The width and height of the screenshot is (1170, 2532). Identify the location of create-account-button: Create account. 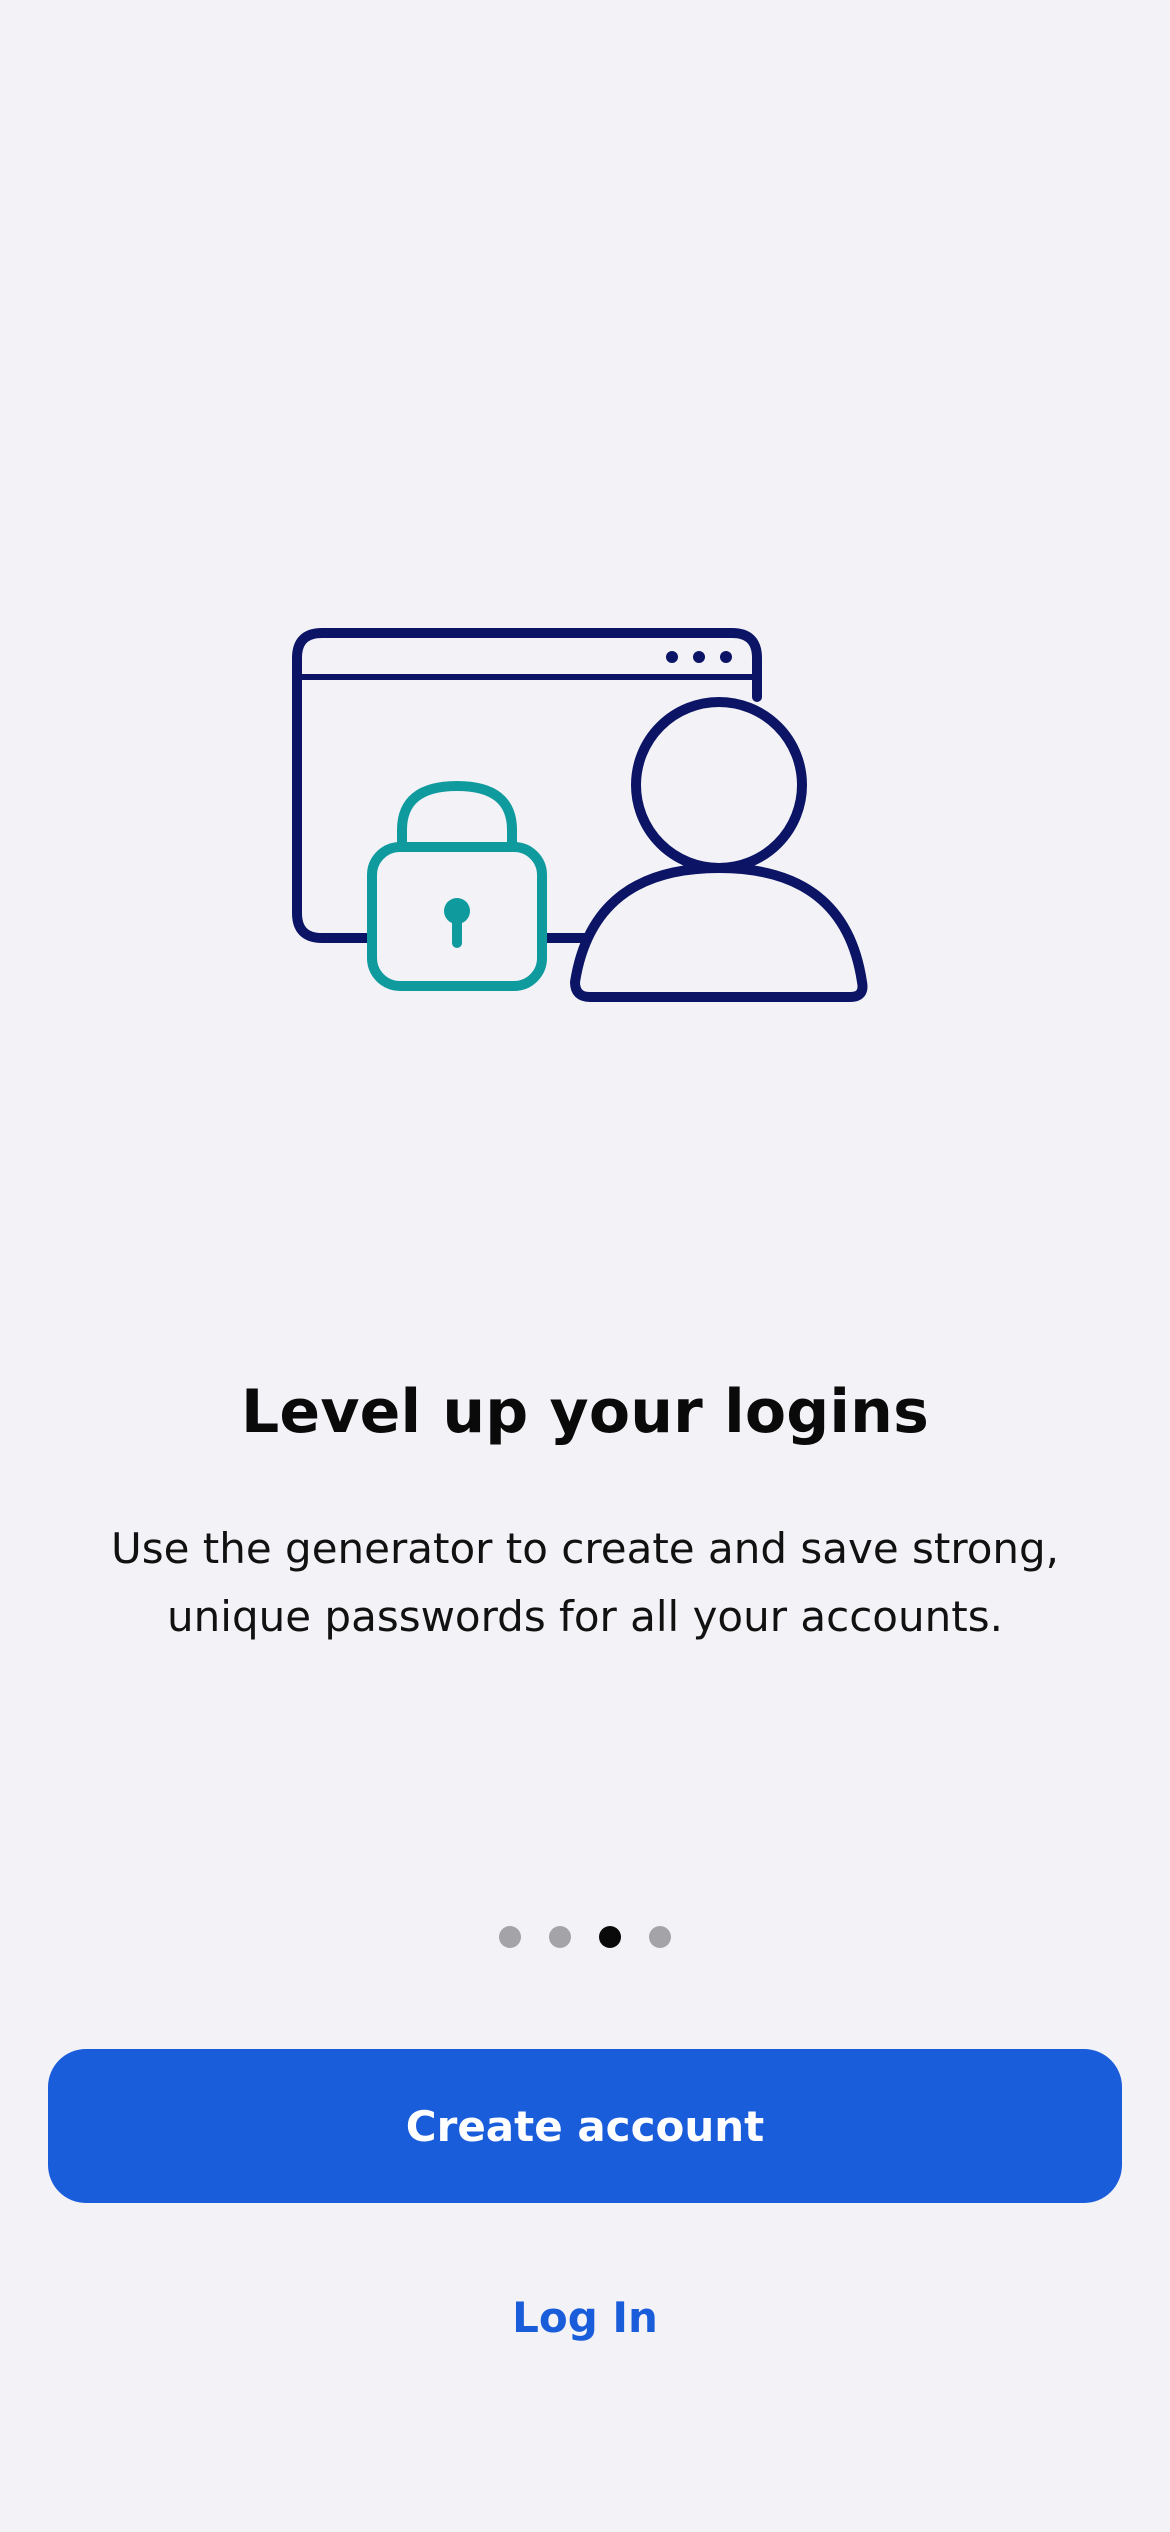
(585, 2126).